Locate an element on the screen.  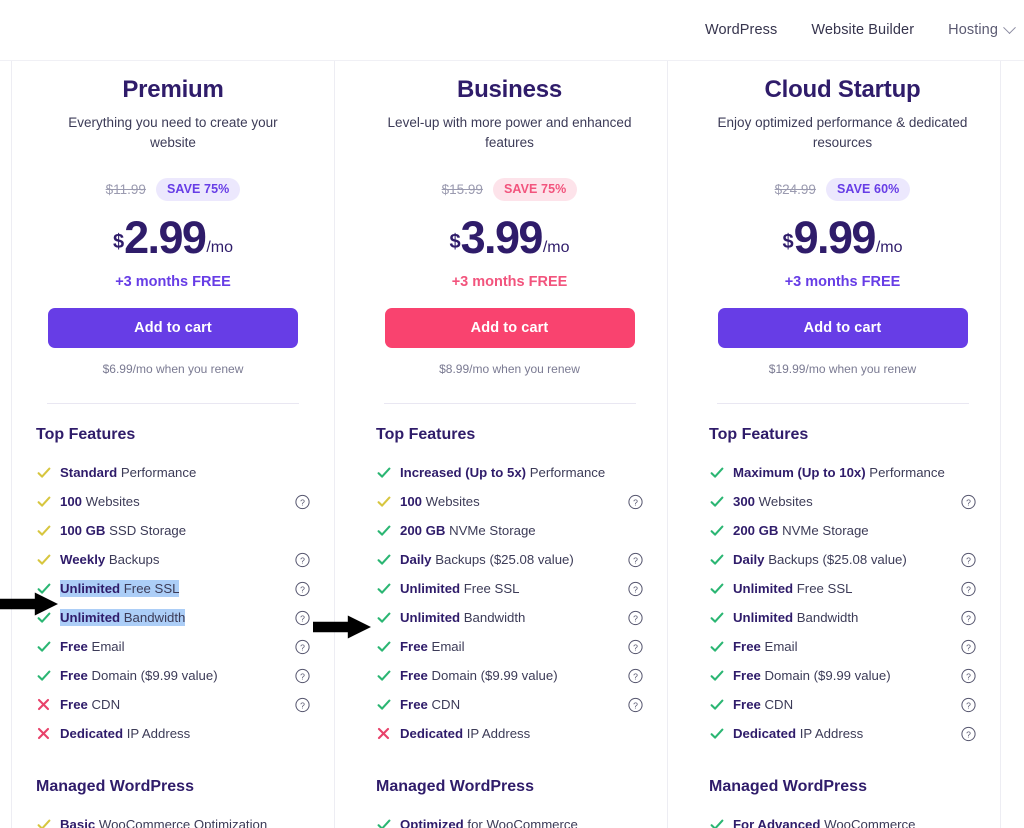
feature-highlight: Standard is located at coordinates (89, 472).